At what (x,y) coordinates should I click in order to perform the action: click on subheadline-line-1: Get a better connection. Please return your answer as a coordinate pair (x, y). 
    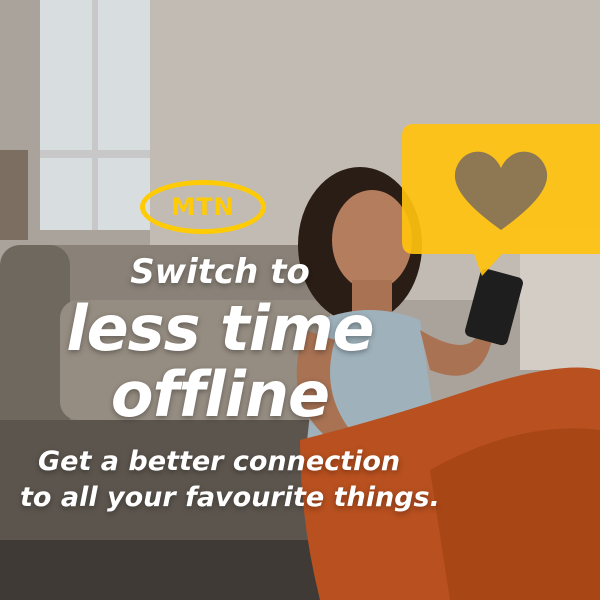
    Looking at the image, I should click on (219, 461).